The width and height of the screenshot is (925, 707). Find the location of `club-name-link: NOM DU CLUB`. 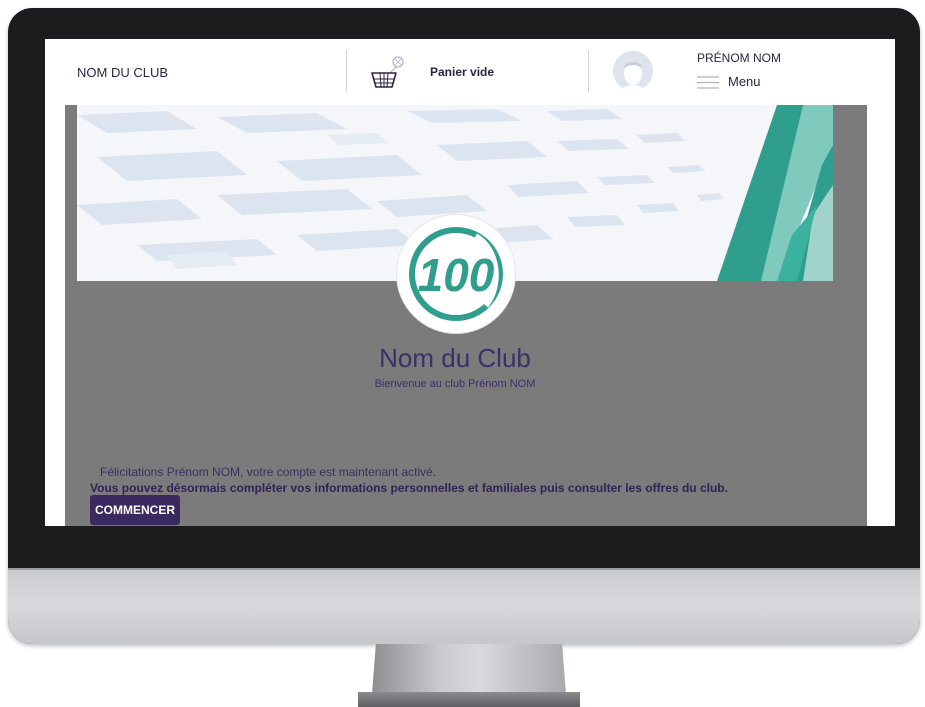

club-name-link: NOM DU CLUB is located at coordinates (122, 72).